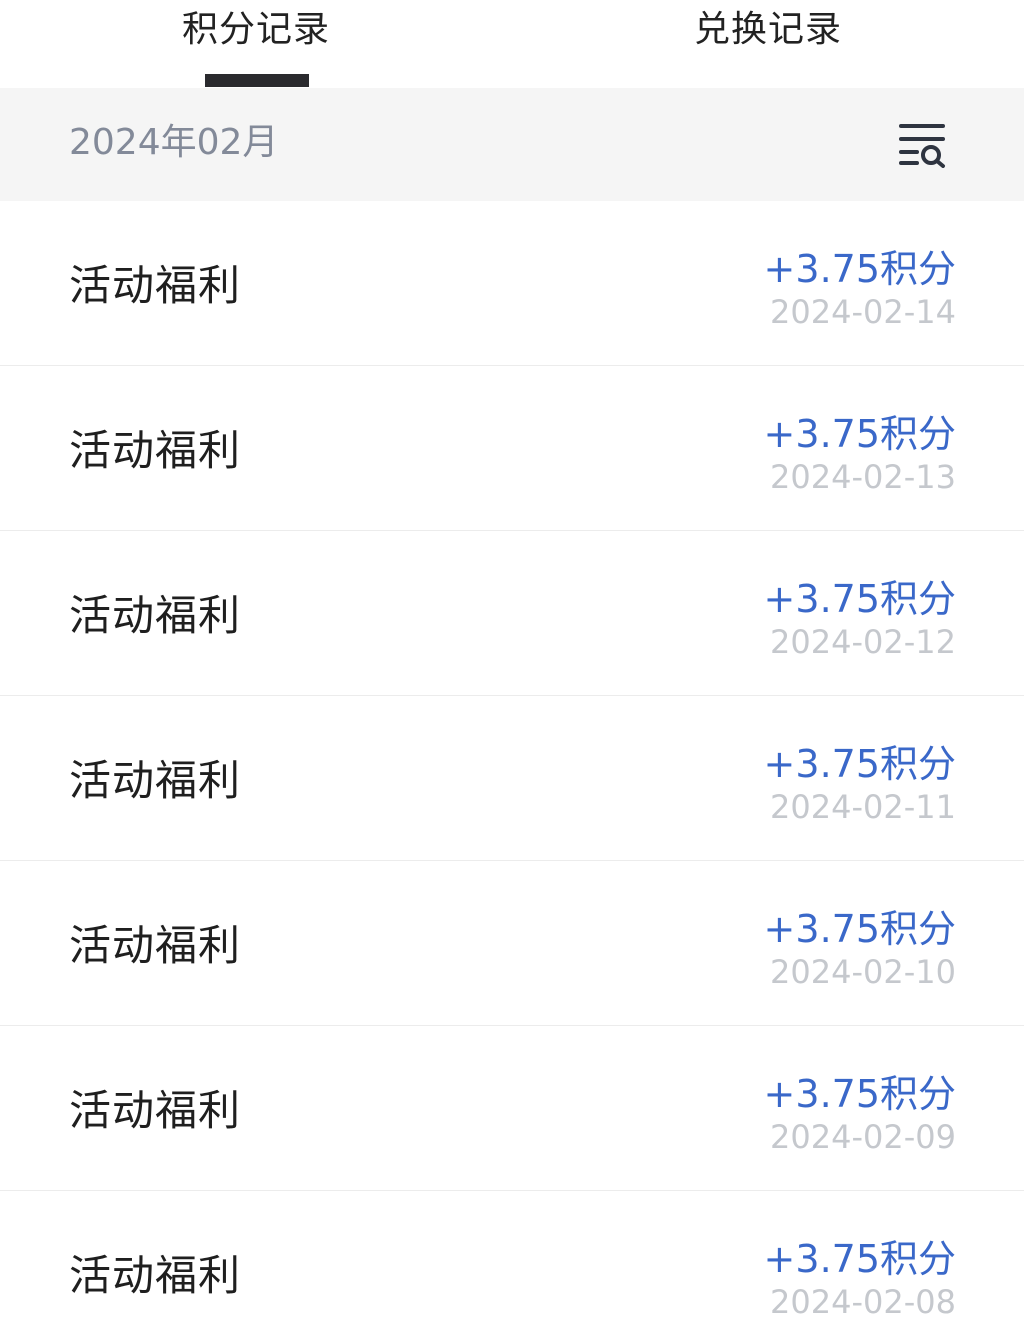 The image size is (1024, 1344). What do you see at coordinates (863, 1137) in the screenshot?
I see `record-date: 2024-02-09` at bounding box center [863, 1137].